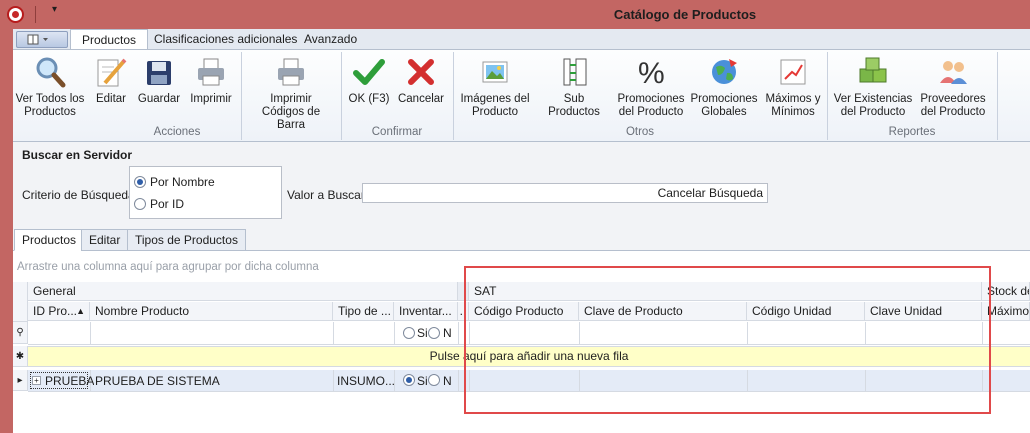 The height and width of the screenshot is (433, 1030). What do you see at coordinates (725, 291) in the screenshot?
I see `band-sat: SAT` at bounding box center [725, 291].